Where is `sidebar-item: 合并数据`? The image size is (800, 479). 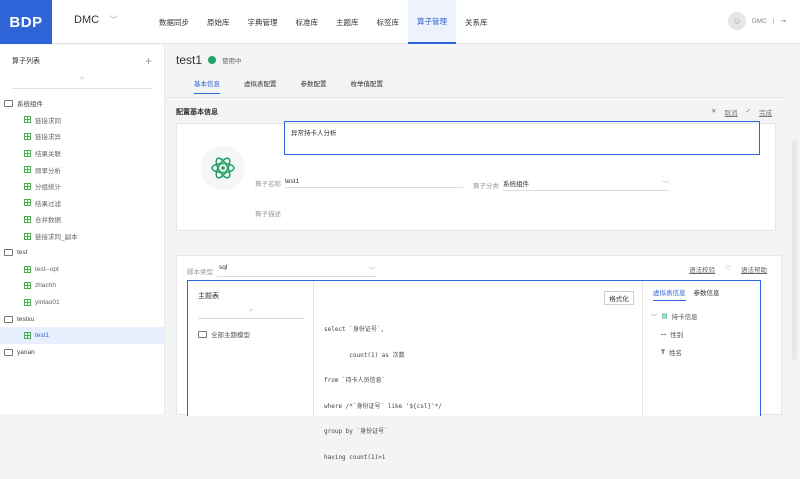 sidebar-item: 合并数据 is located at coordinates (82, 219).